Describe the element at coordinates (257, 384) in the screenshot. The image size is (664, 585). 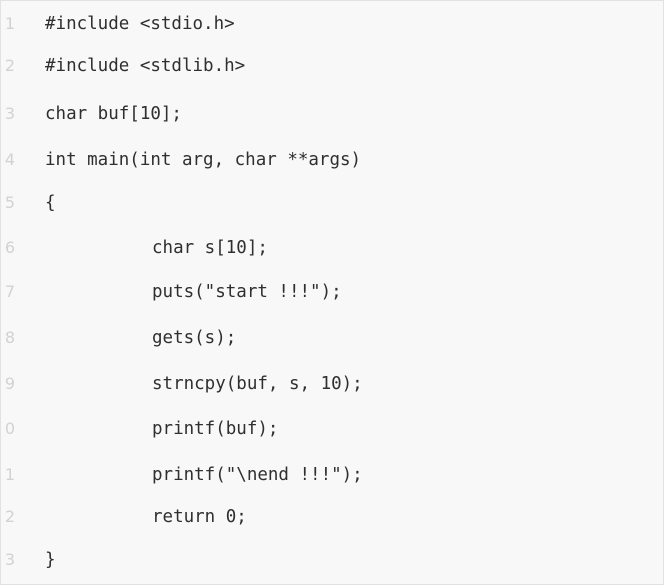
I see `line-code: strncpy(buf, s, 10);` at that location.